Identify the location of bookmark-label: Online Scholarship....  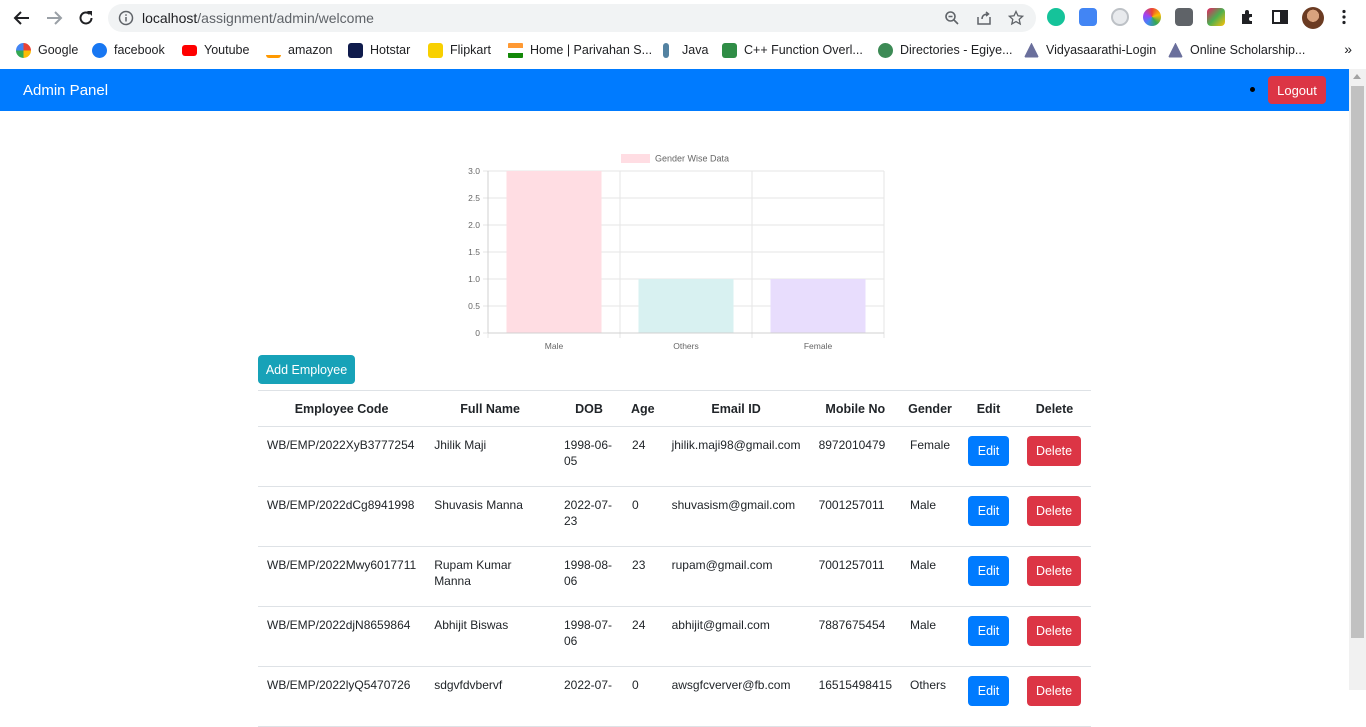
(1248, 50).